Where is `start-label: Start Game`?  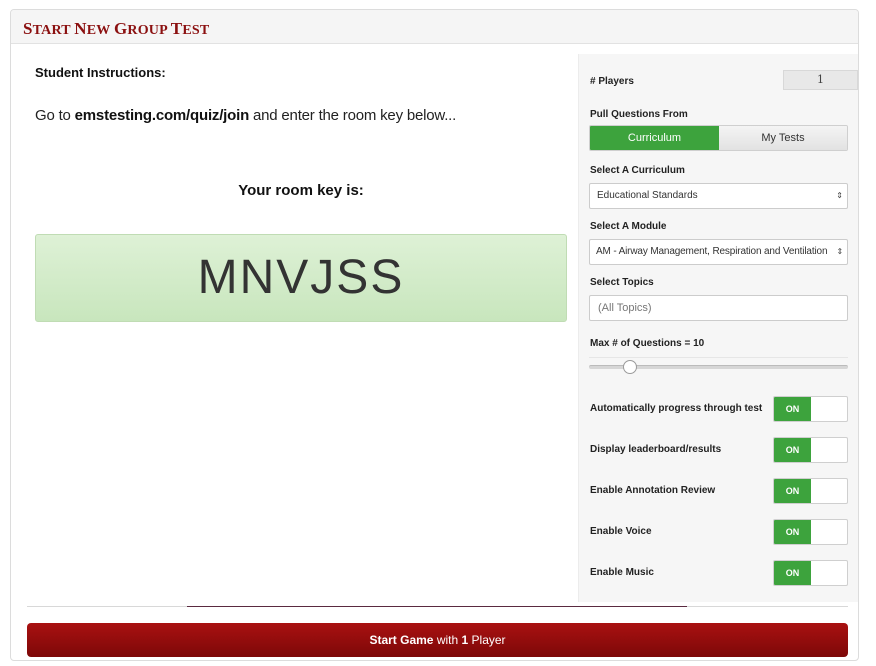
start-label: Start Game is located at coordinates (401, 640).